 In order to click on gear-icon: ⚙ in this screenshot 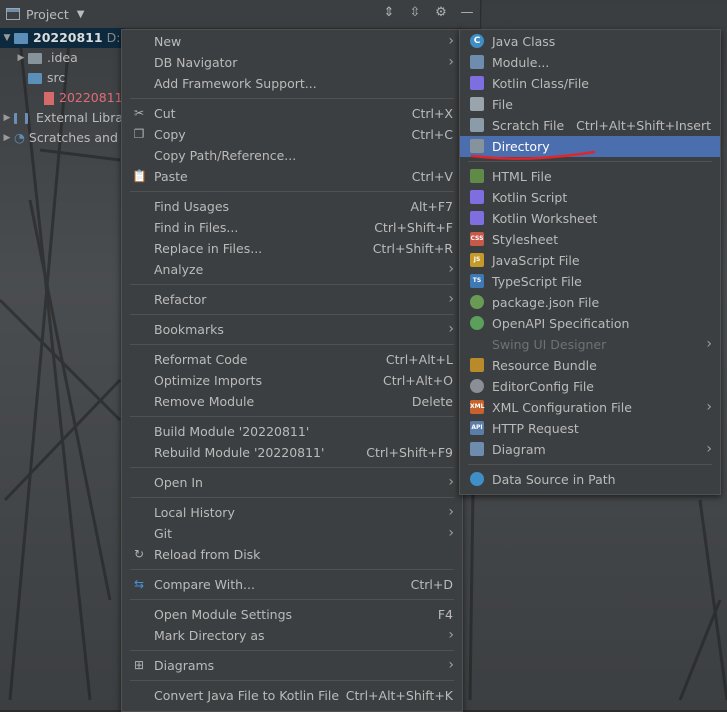, I will do `click(441, 13)`.